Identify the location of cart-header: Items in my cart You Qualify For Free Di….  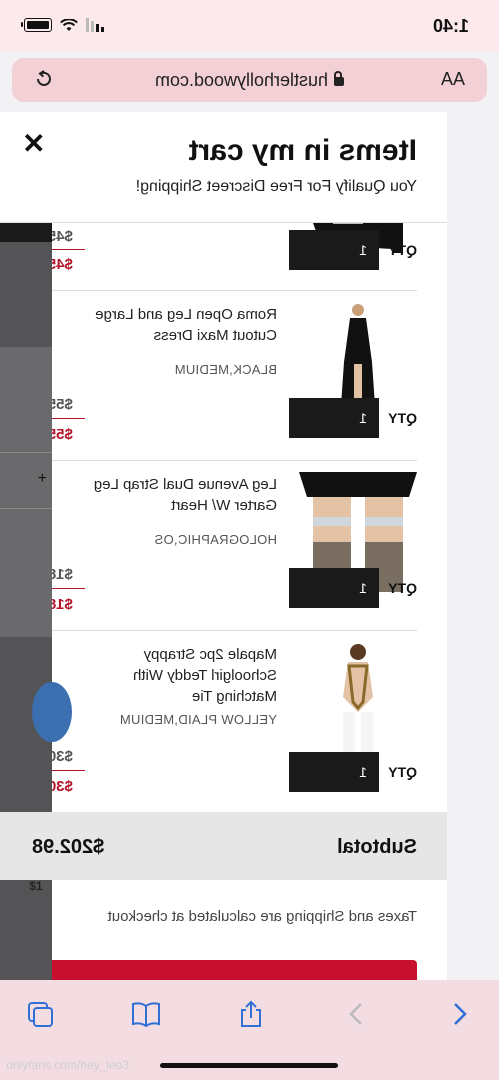
(223, 167).